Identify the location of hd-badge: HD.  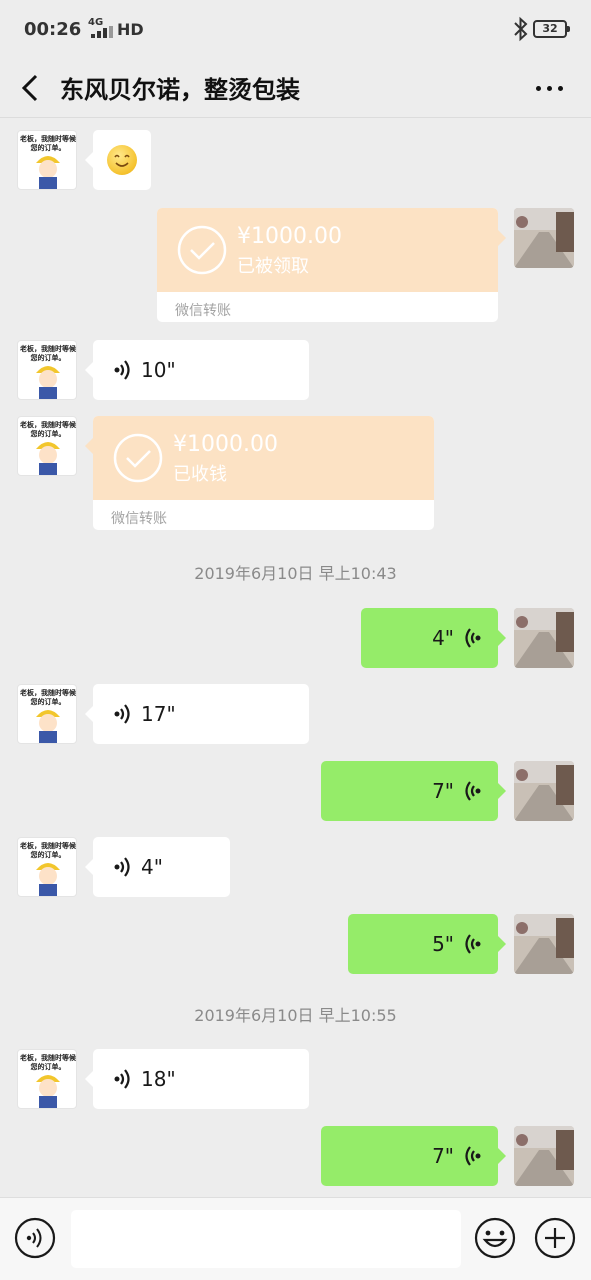
(130, 29).